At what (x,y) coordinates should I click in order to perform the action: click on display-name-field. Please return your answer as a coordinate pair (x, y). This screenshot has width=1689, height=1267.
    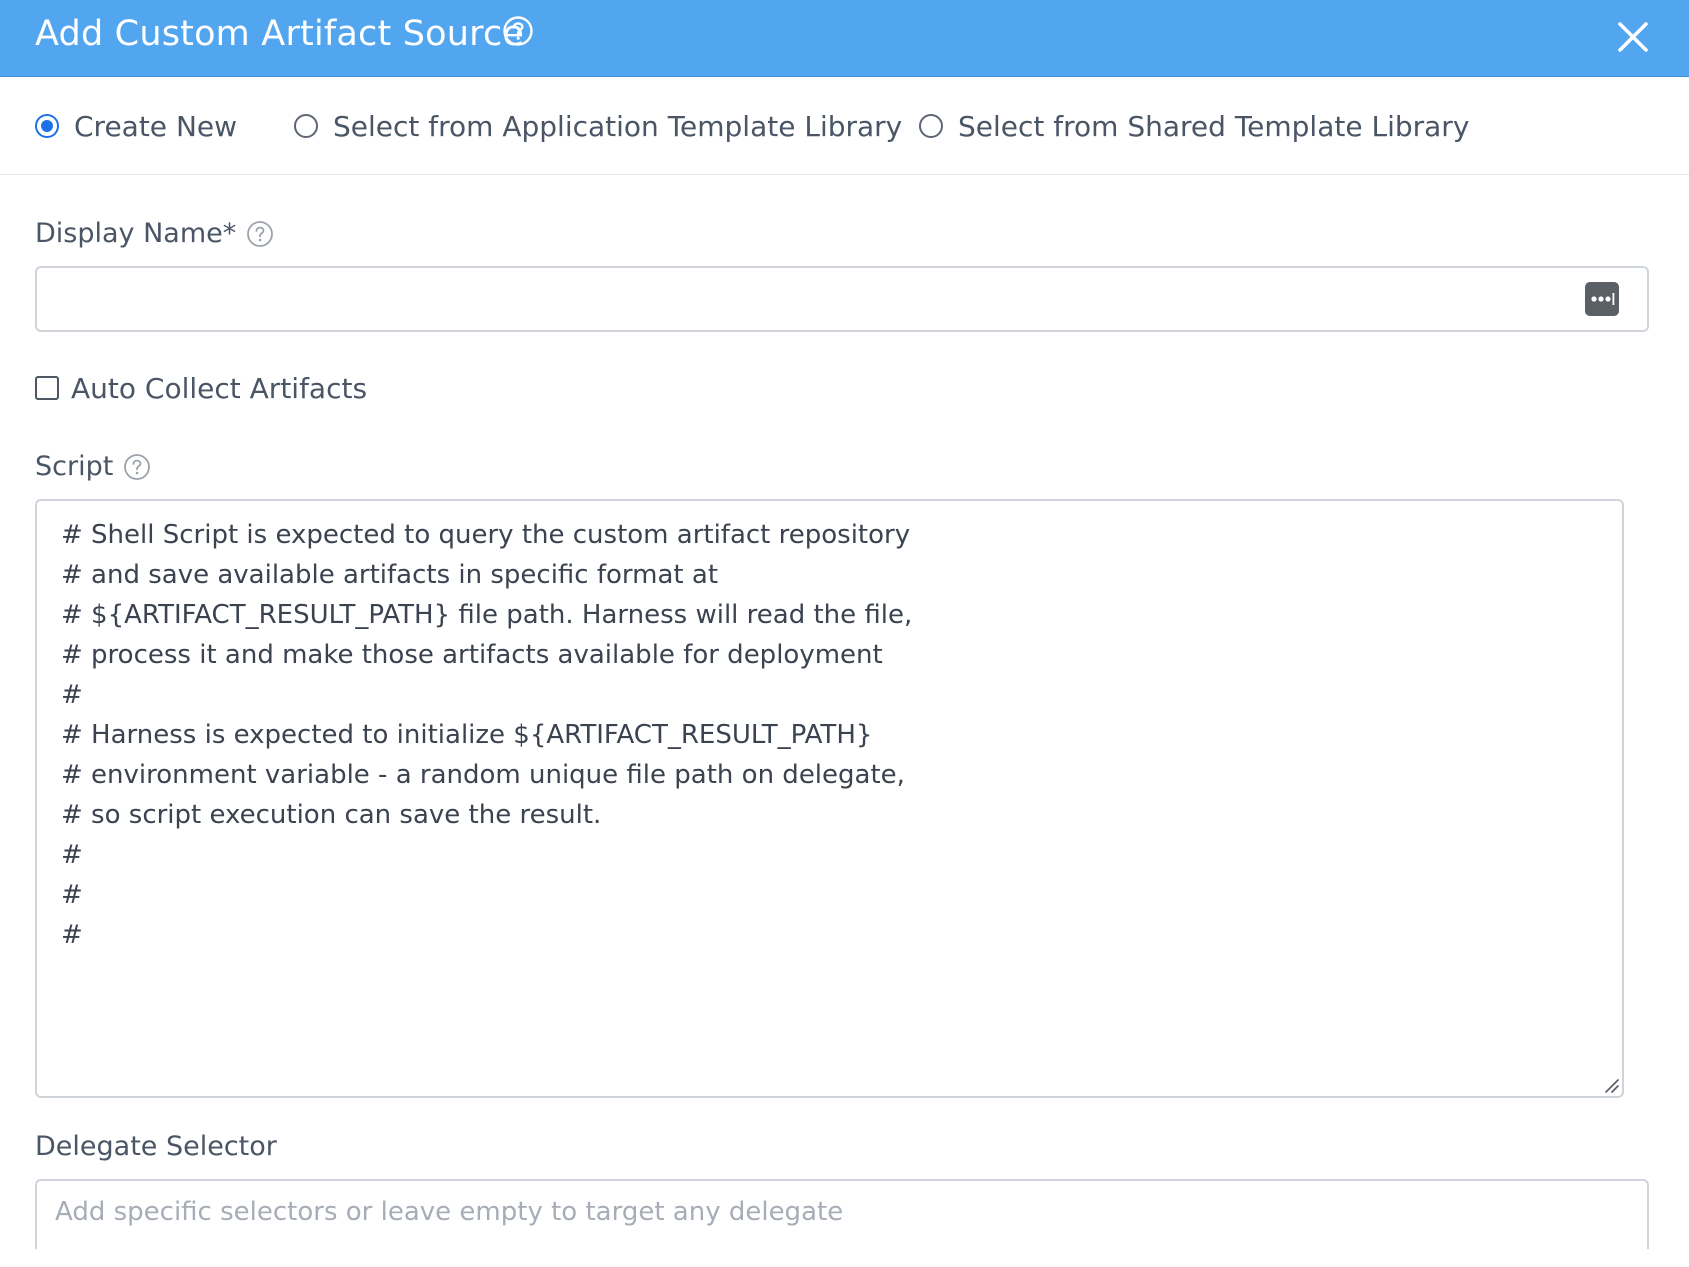
    Looking at the image, I should click on (842, 299).